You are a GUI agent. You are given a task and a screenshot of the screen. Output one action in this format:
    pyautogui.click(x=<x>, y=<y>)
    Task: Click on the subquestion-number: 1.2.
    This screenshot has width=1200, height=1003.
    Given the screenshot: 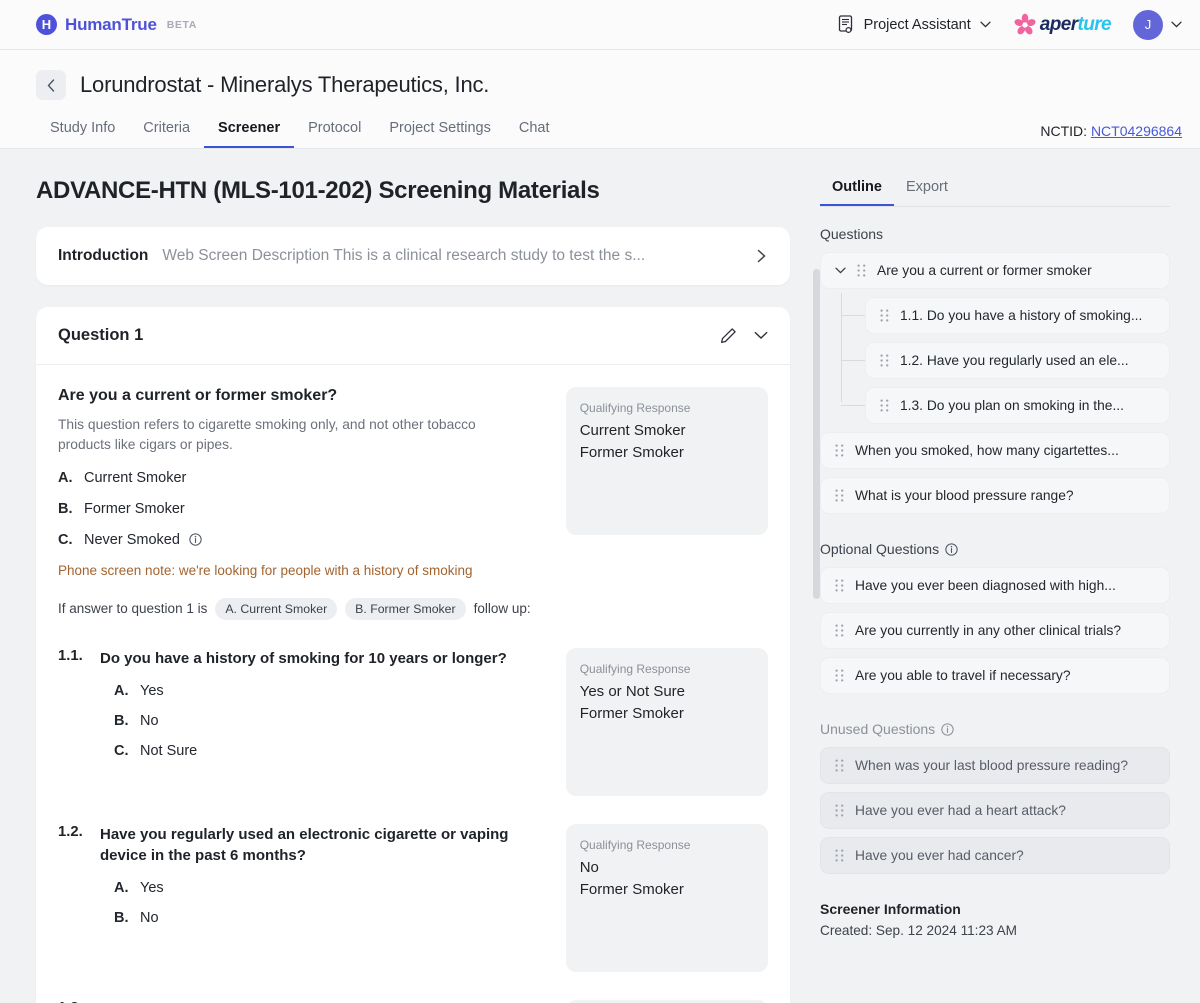 What is the action you would take?
    pyautogui.click(x=70, y=831)
    